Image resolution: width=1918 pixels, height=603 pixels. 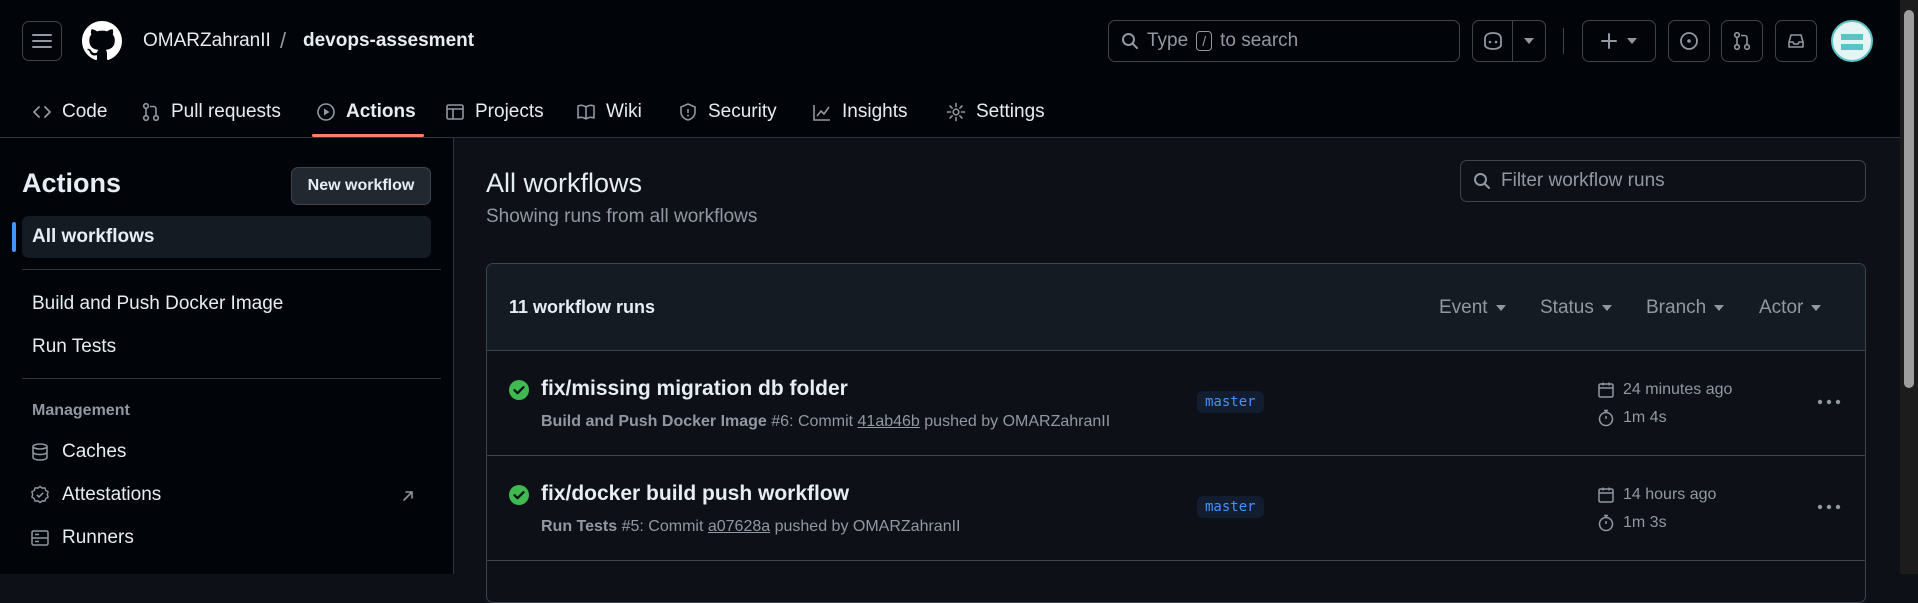 I want to click on vertical-scrollbar, so click(x=1909, y=287).